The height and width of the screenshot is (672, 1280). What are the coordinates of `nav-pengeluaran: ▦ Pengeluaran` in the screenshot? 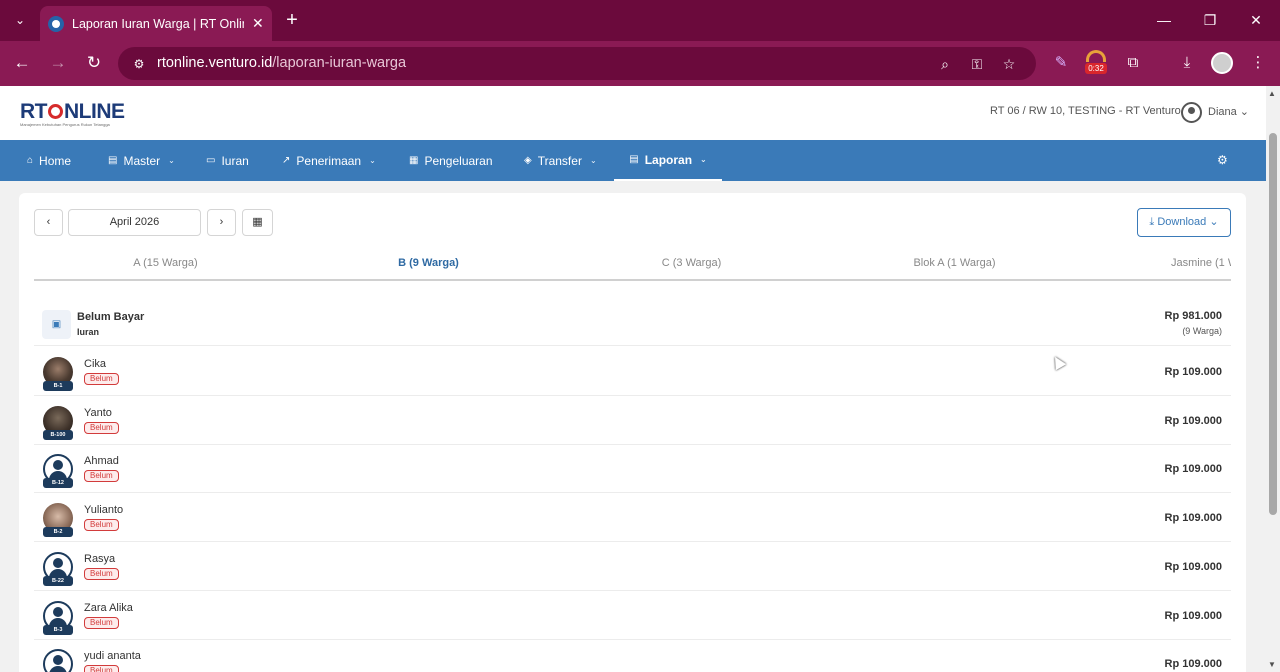 It's located at (451, 160).